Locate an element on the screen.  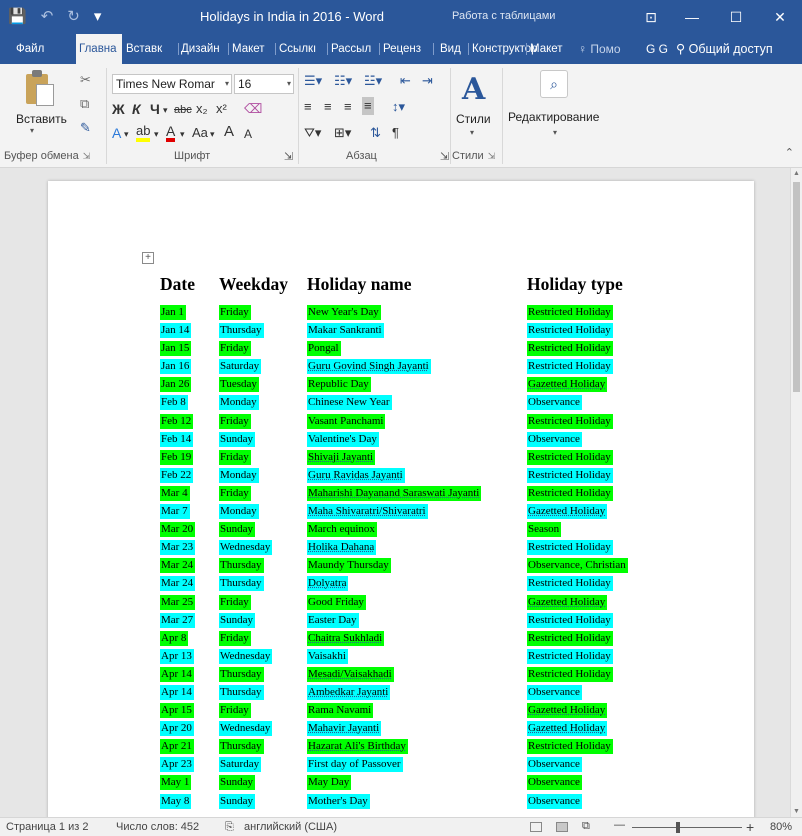
show-formatting-marks-icon: ¶ is located at coordinates (395, 133).